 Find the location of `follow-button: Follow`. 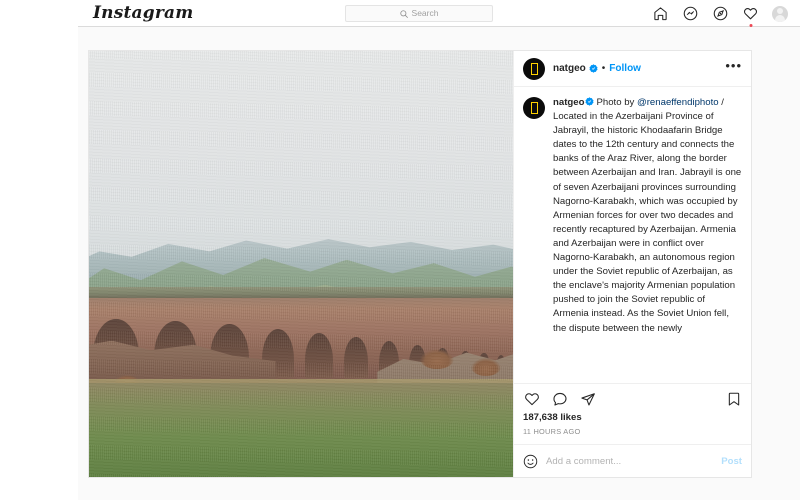

follow-button: Follow is located at coordinates (625, 69).